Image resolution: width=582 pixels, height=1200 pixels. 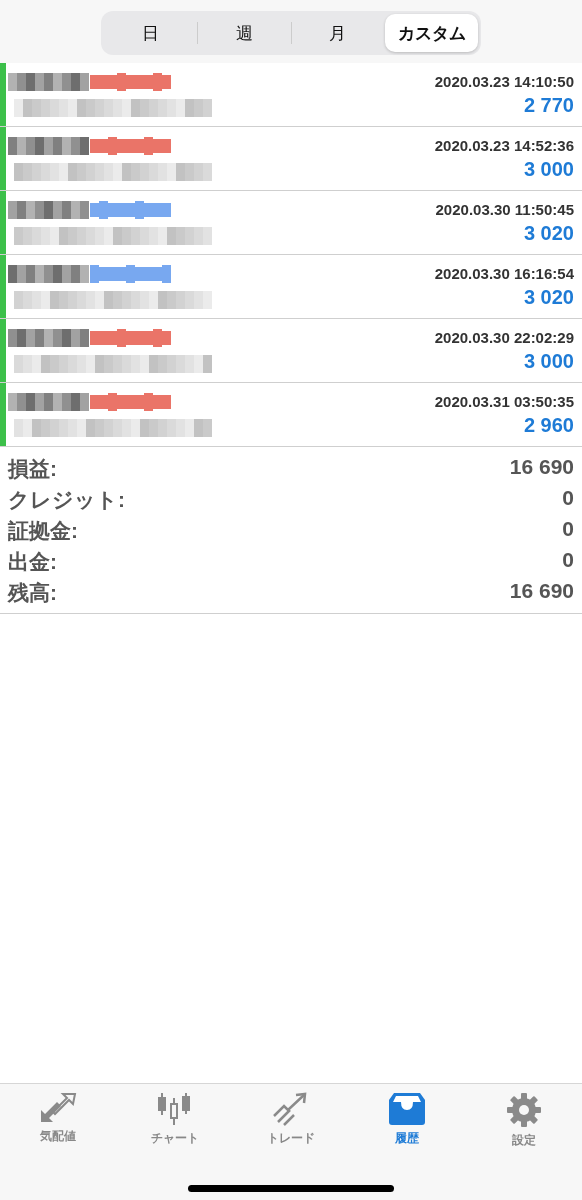 I want to click on summary-label: 証拠金:, so click(x=43, y=531).